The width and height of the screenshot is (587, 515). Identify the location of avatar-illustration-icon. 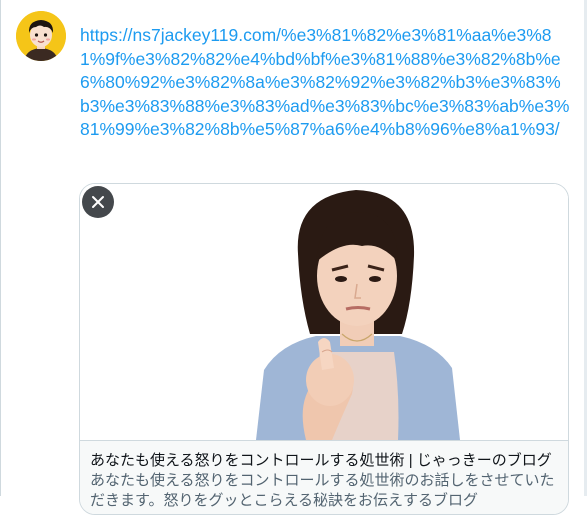
(41, 36).